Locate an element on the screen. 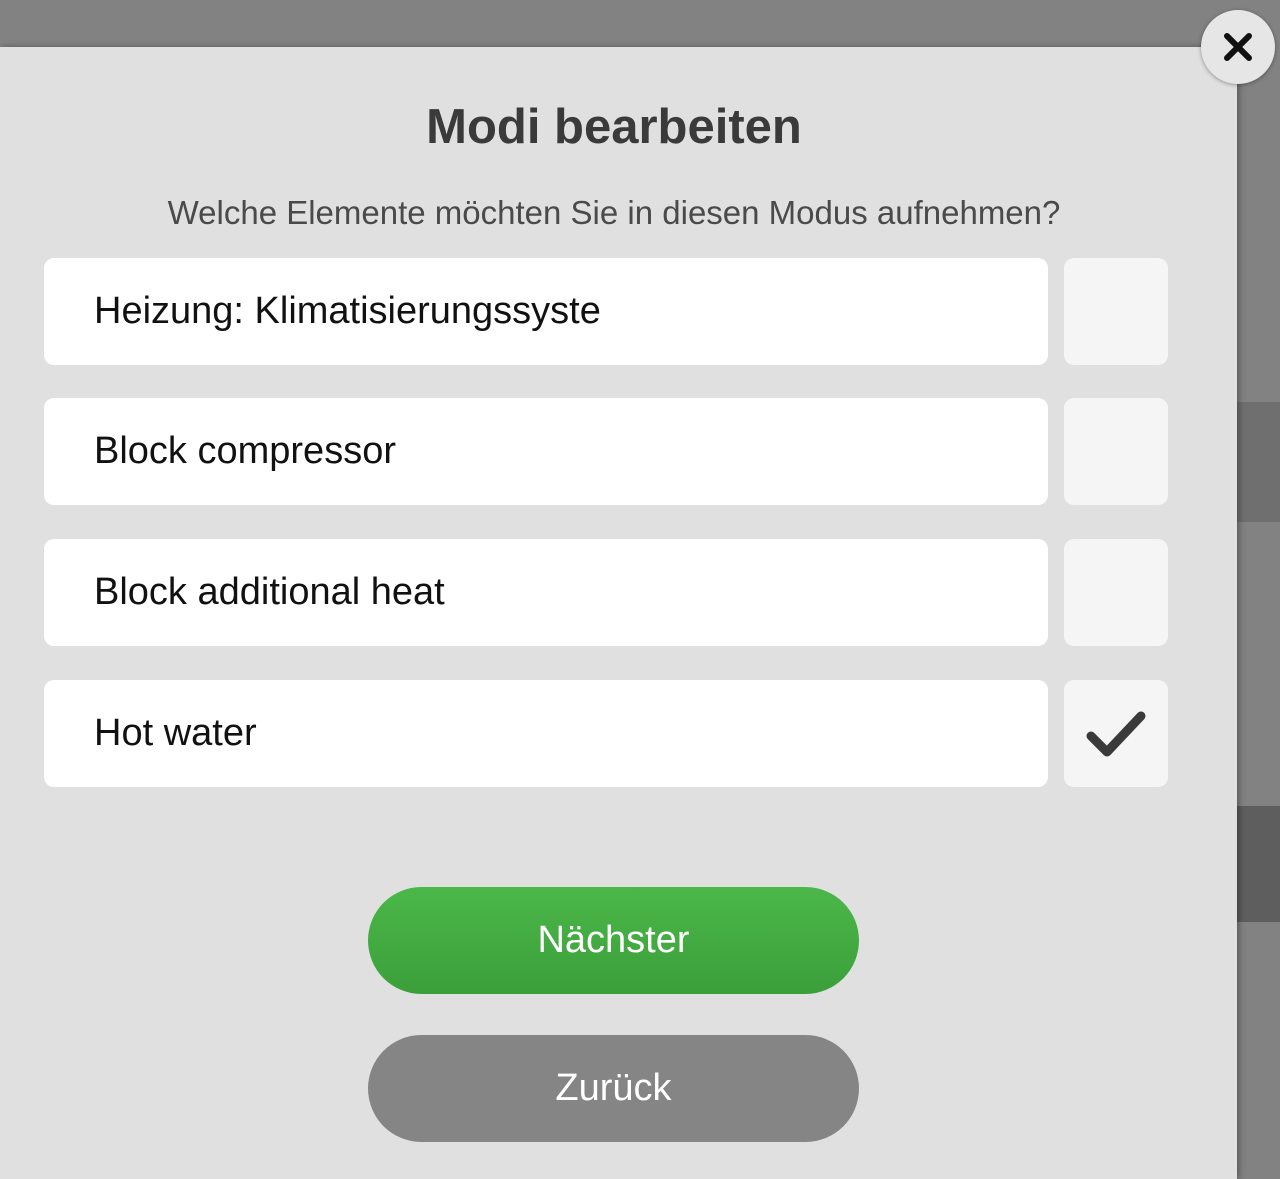 This screenshot has height=1179, width=1280. close-icon is located at coordinates (1238, 47).